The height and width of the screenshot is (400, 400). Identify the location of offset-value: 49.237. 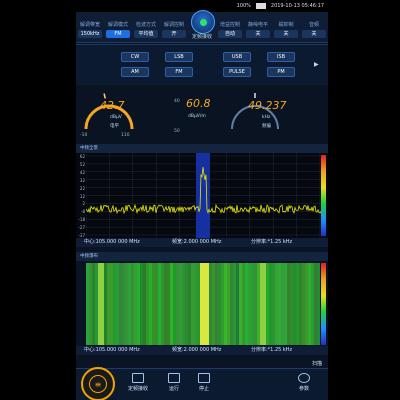
(267, 105).